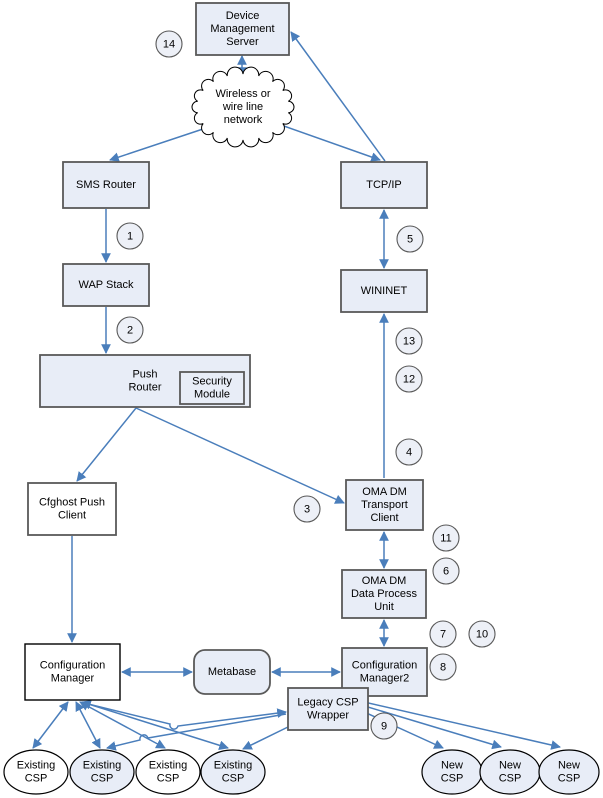 The image size is (603, 798). I want to click on step-badge-label-13: 13, so click(409, 341).